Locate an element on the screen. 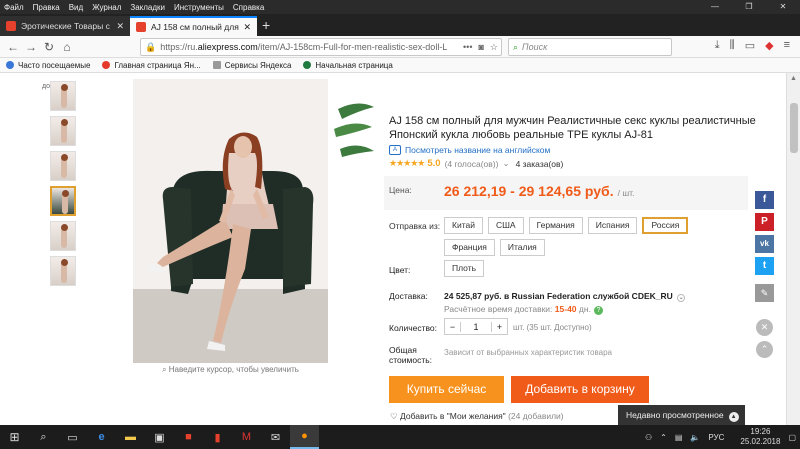 Image resolution: width=800 pixels, height=449 pixels. language-indicator: РУС is located at coordinates (716, 437).